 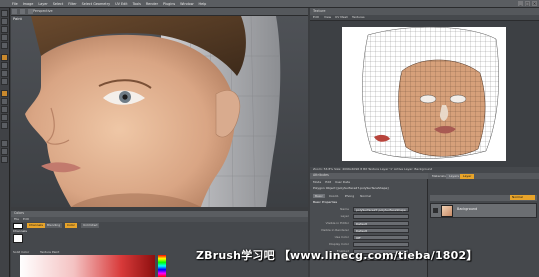 What do you see at coordinates (4, 45) in the screenshot?
I see `live-select-icon` at bounding box center [4, 45].